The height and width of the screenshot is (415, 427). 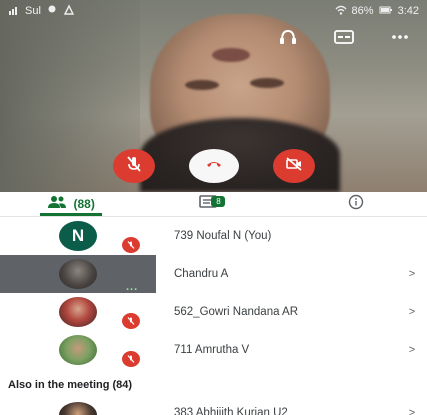 I want to click on clock: 3:42, so click(x=408, y=11).